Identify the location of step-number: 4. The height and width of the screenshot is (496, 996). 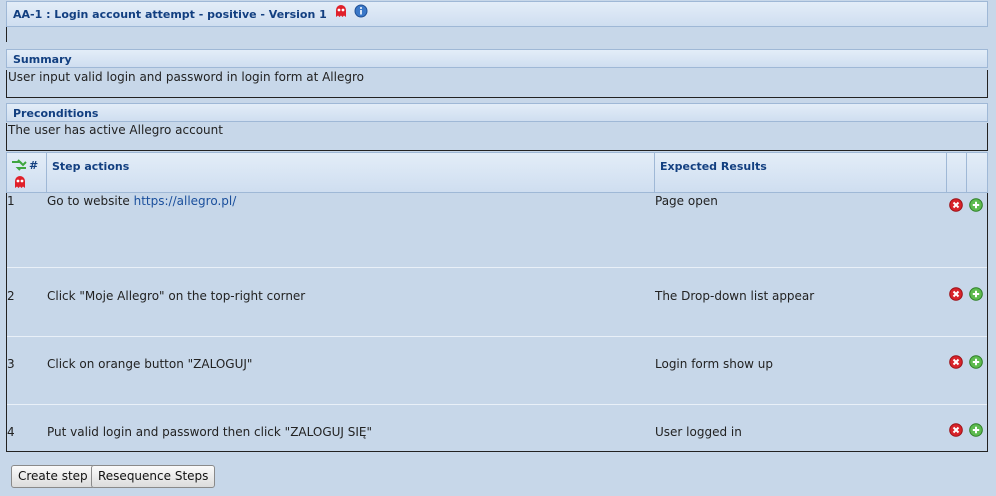
(11, 432).